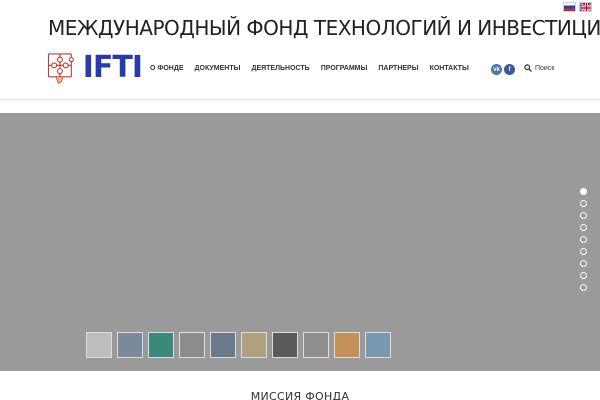 Image resolution: width=600 pixels, height=400 pixels. What do you see at coordinates (449, 68) in the screenshot?
I see `nav-item-contacts: КОНТАКТЫ` at bounding box center [449, 68].